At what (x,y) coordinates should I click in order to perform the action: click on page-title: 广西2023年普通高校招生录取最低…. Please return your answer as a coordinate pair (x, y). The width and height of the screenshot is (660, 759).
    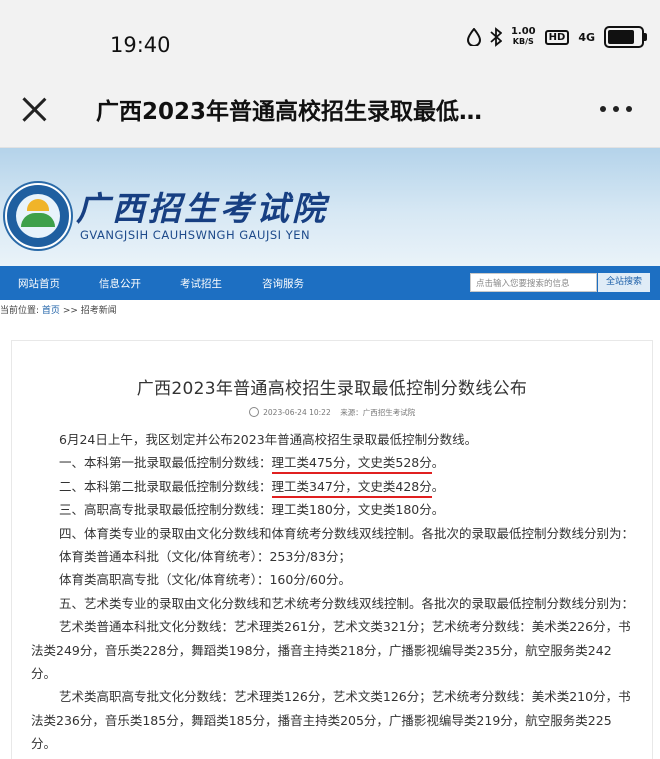
    Looking at the image, I should click on (289, 112).